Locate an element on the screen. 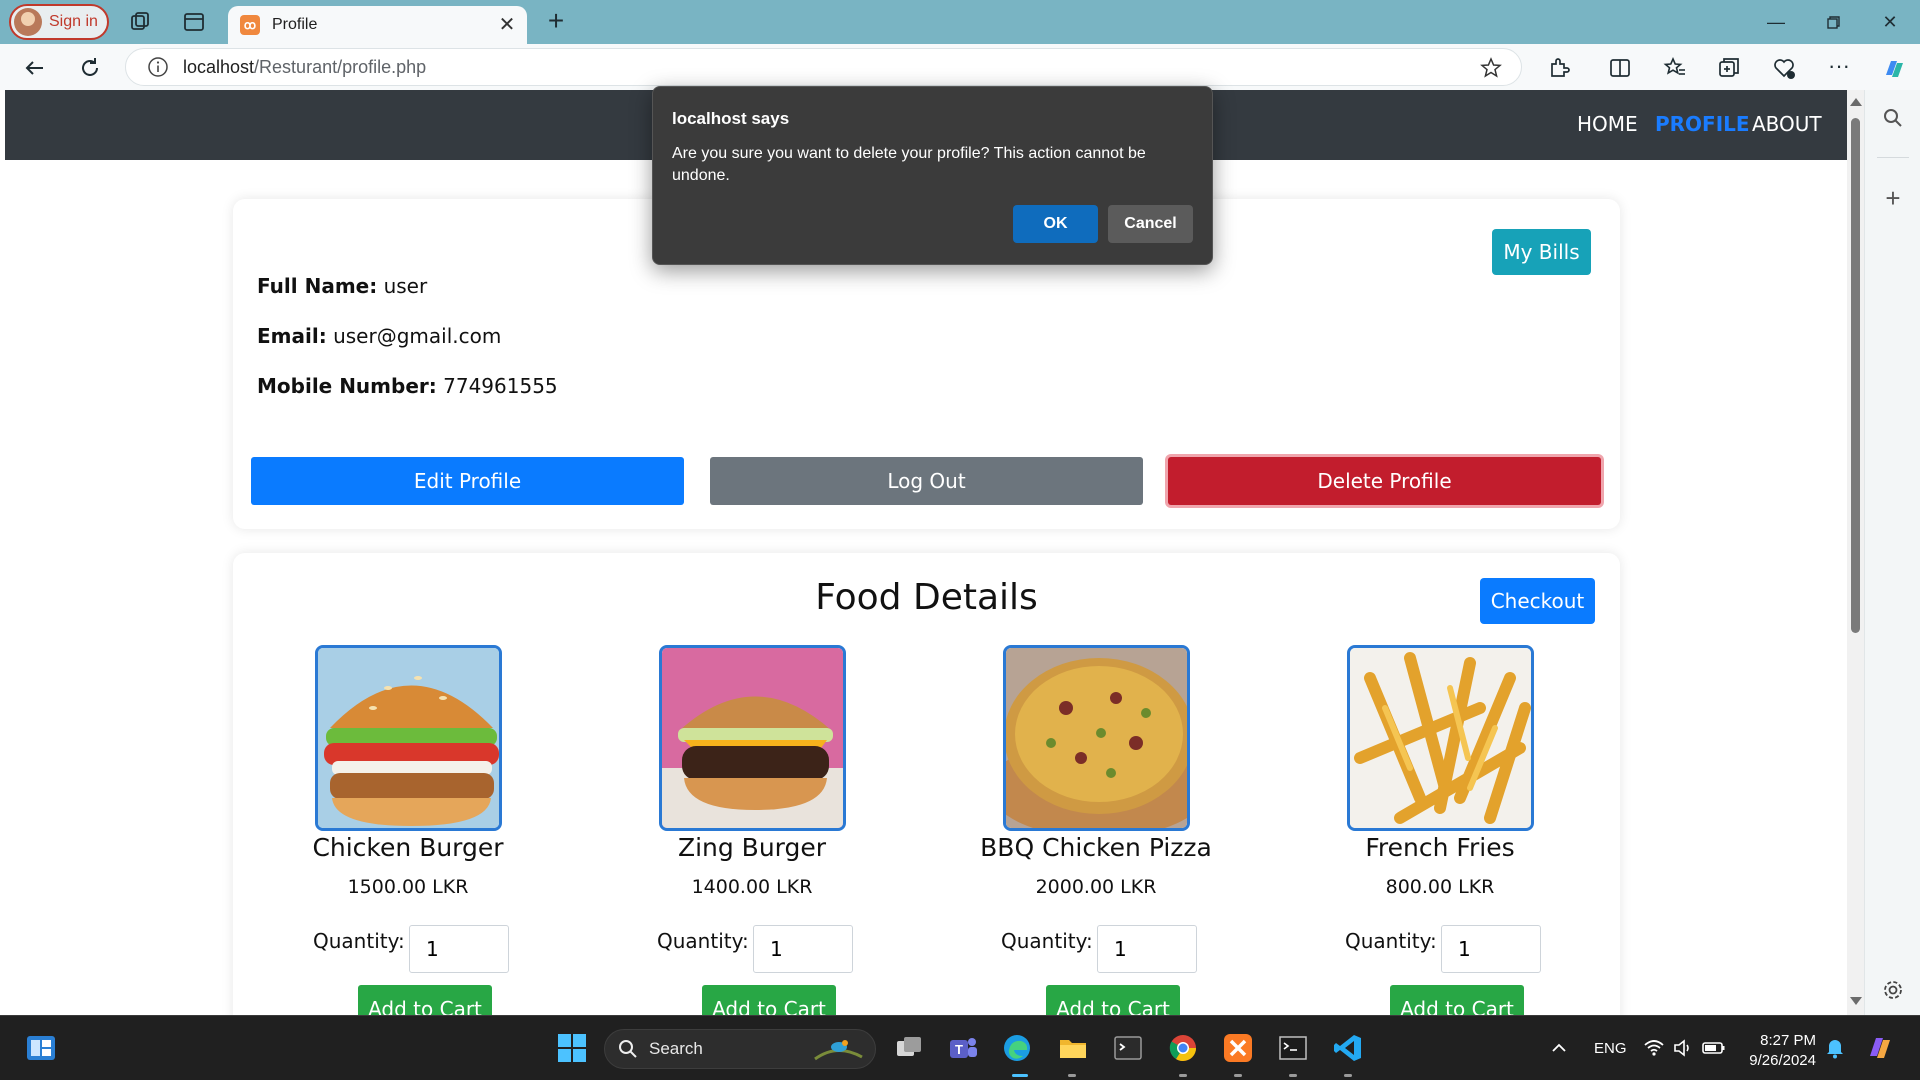 The image size is (1920, 1080). delete-profile-button: Delete Profile is located at coordinates (1384, 481).